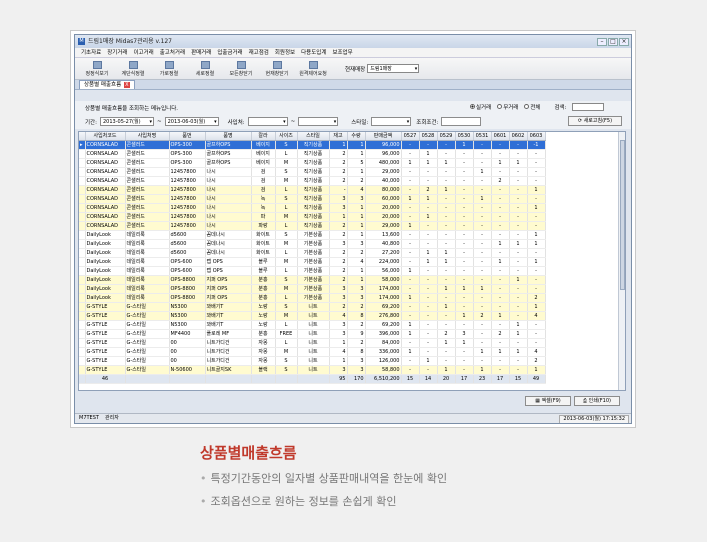  I want to click on total-cell: 17, so click(500, 378).